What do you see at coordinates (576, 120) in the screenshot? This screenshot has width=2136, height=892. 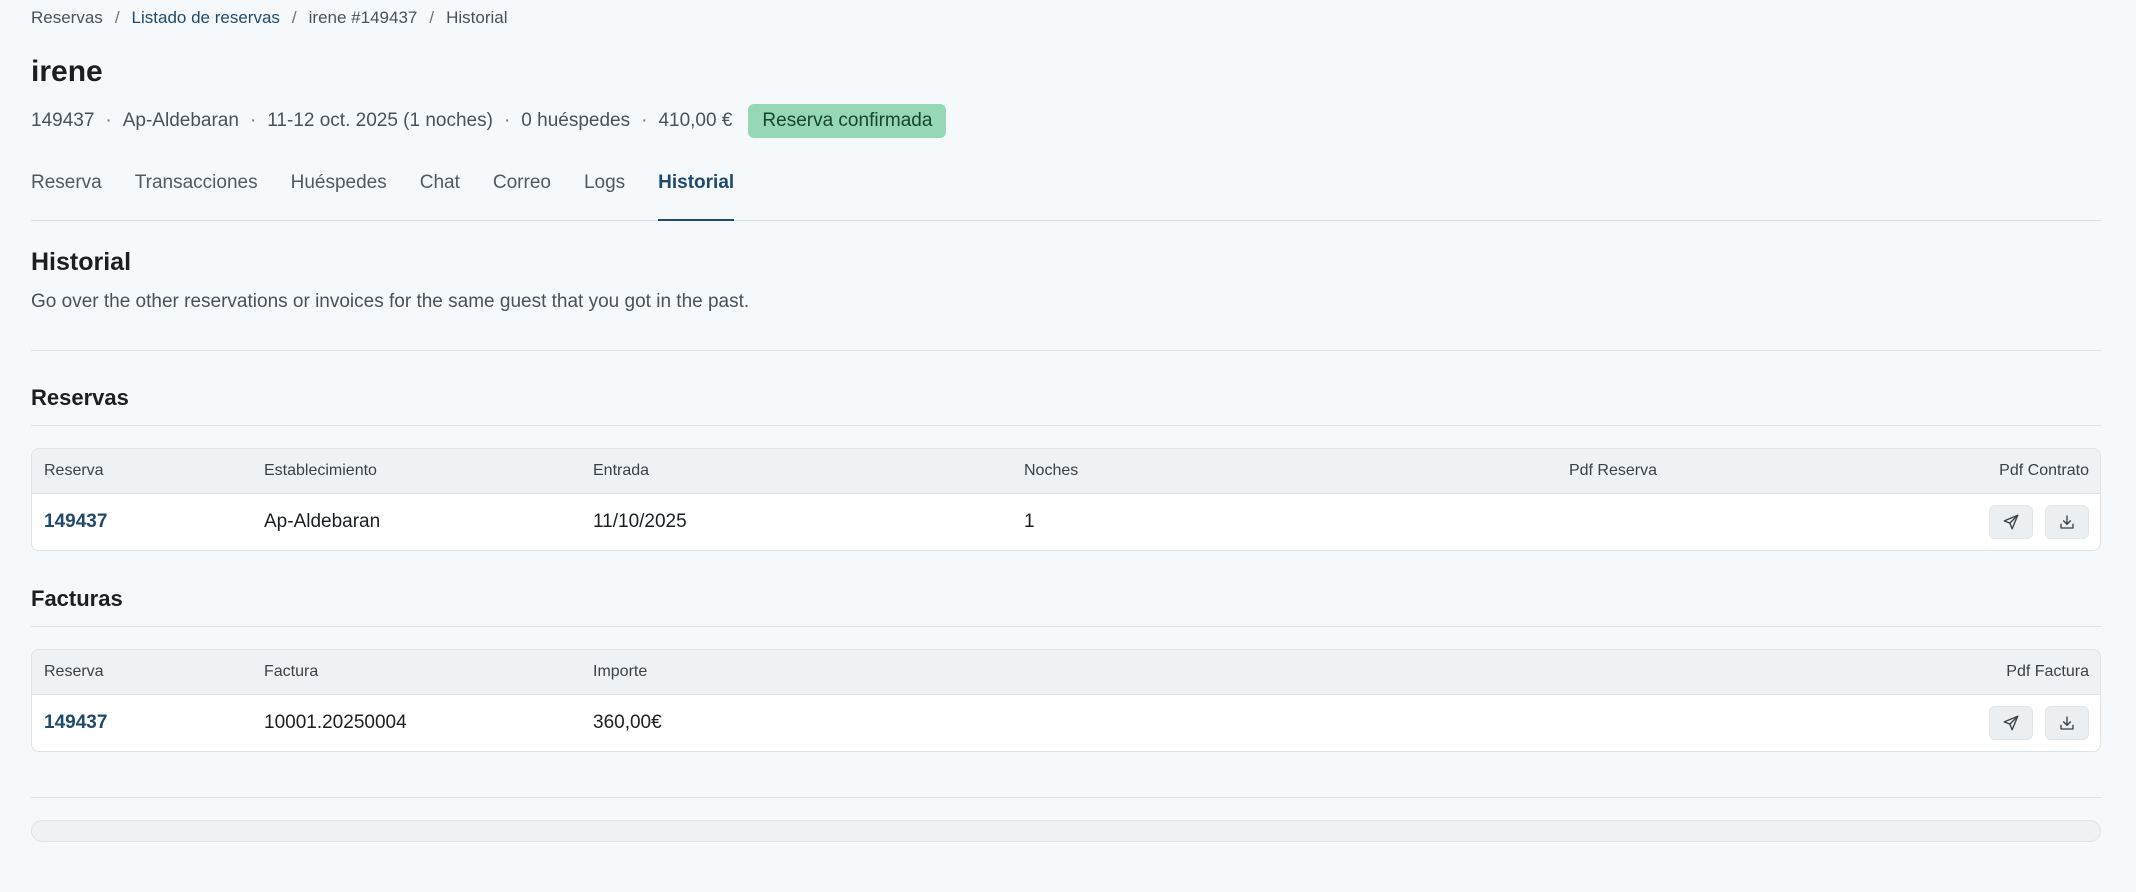 I see `reservation-guests: 0 huéspedes` at bounding box center [576, 120].